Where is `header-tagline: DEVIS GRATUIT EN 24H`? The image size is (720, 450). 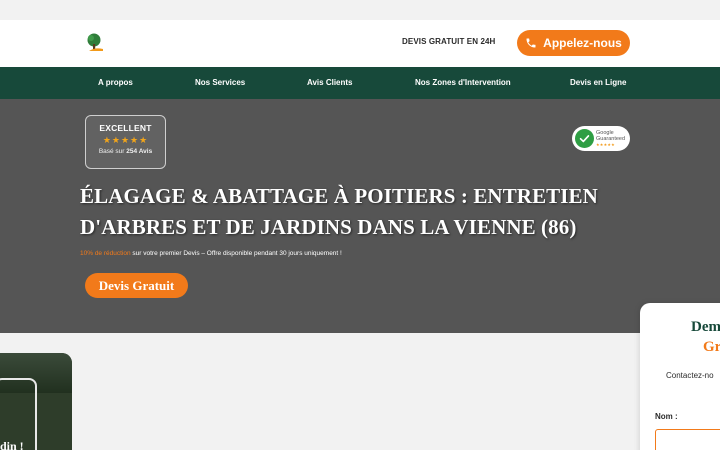
header-tagline: DEVIS GRATUIT EN 24H is located at coordinates (449, 41).